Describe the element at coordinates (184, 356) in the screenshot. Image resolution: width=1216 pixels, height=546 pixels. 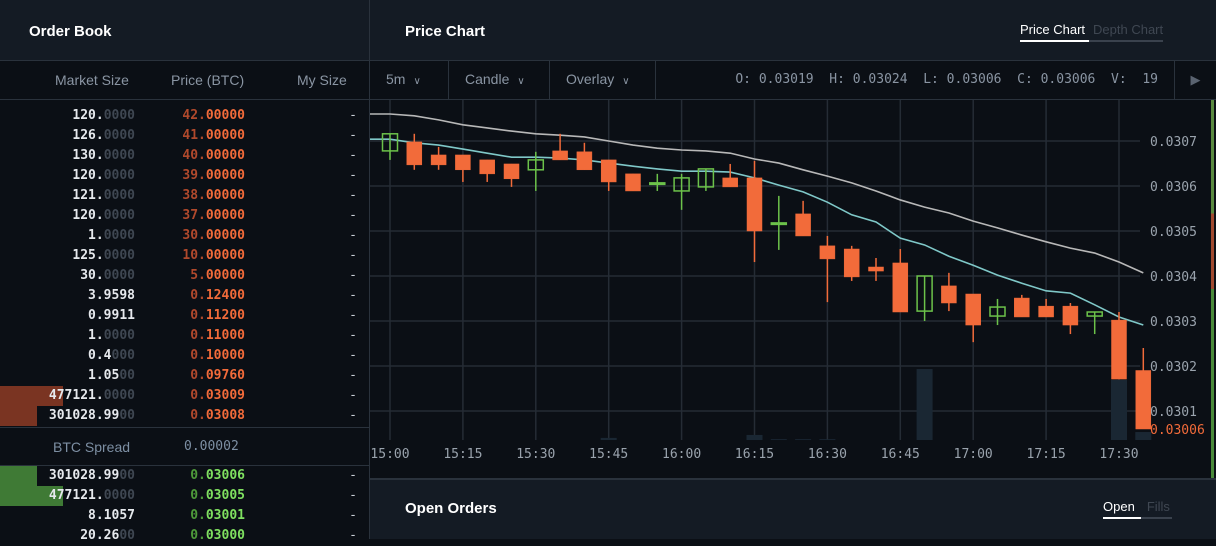
I see `ask-row: 0.4000 0.10000 -` at that location.